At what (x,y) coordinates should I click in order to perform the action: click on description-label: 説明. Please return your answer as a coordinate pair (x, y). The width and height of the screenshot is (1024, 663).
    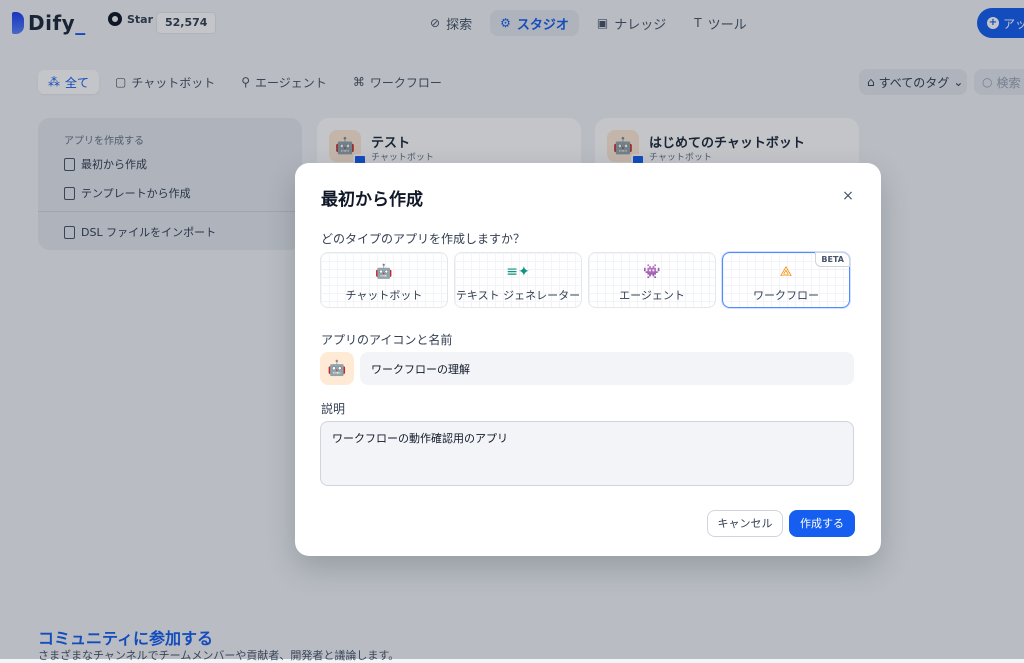
    Looking at the image, I should click on (333, 409).